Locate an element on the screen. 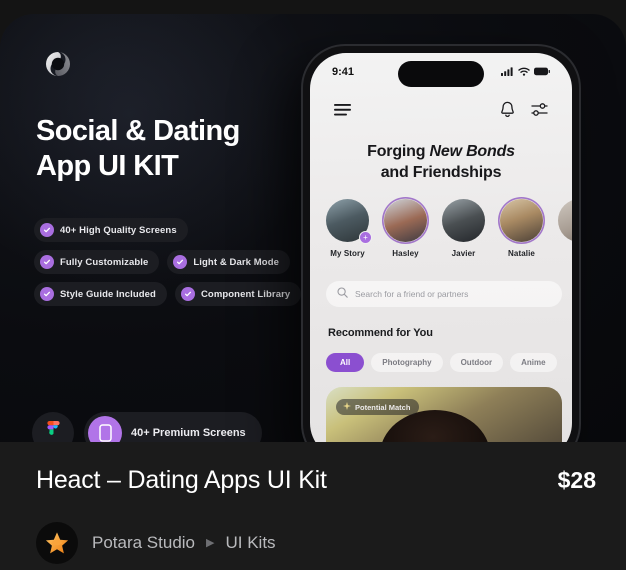 This screenshot has height=570, width=626. feature-pill: Component Library is located at coordinates (238, 294).